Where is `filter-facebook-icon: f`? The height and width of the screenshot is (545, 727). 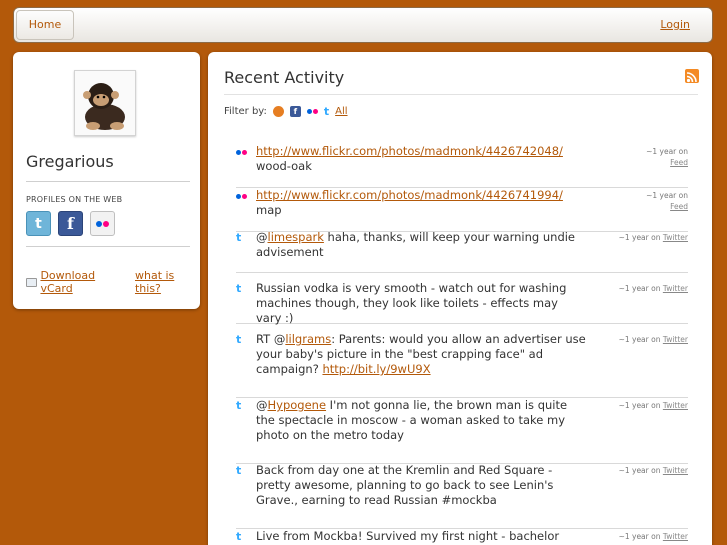 filter-facebook-icon: f is located at coordinates (295, 111).